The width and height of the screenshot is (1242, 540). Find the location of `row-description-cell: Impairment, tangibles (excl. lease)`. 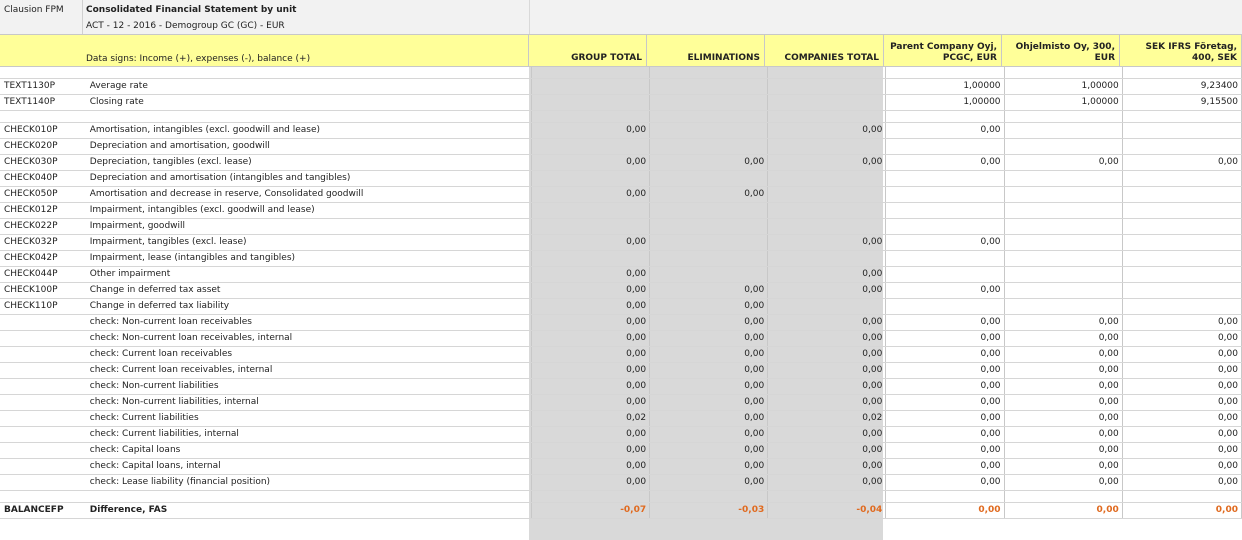

row-description-cell: Impairment, tangibles (excl. lease) is located at coordinates (309, 242).